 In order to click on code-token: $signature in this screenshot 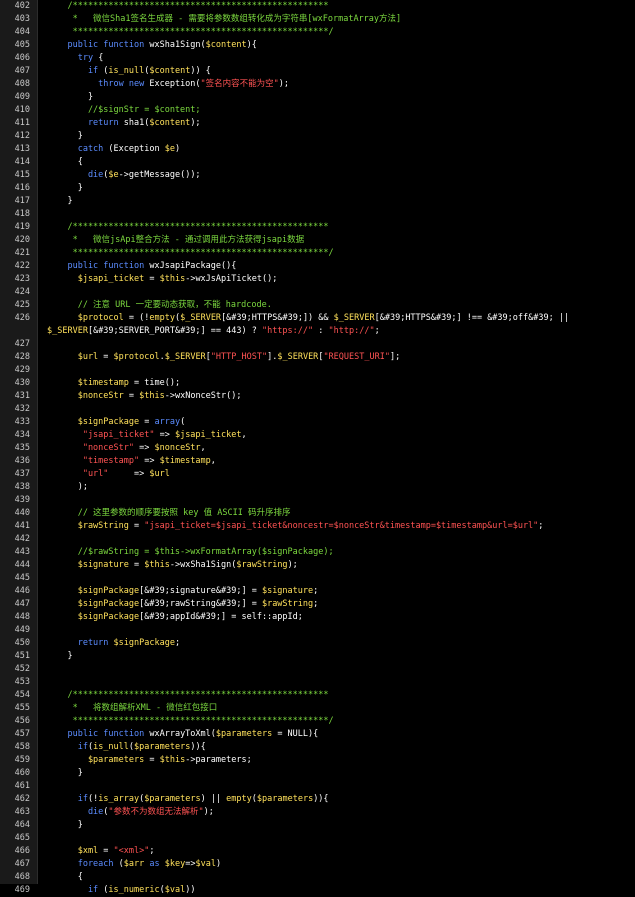, I will do `click(287, 591)`.